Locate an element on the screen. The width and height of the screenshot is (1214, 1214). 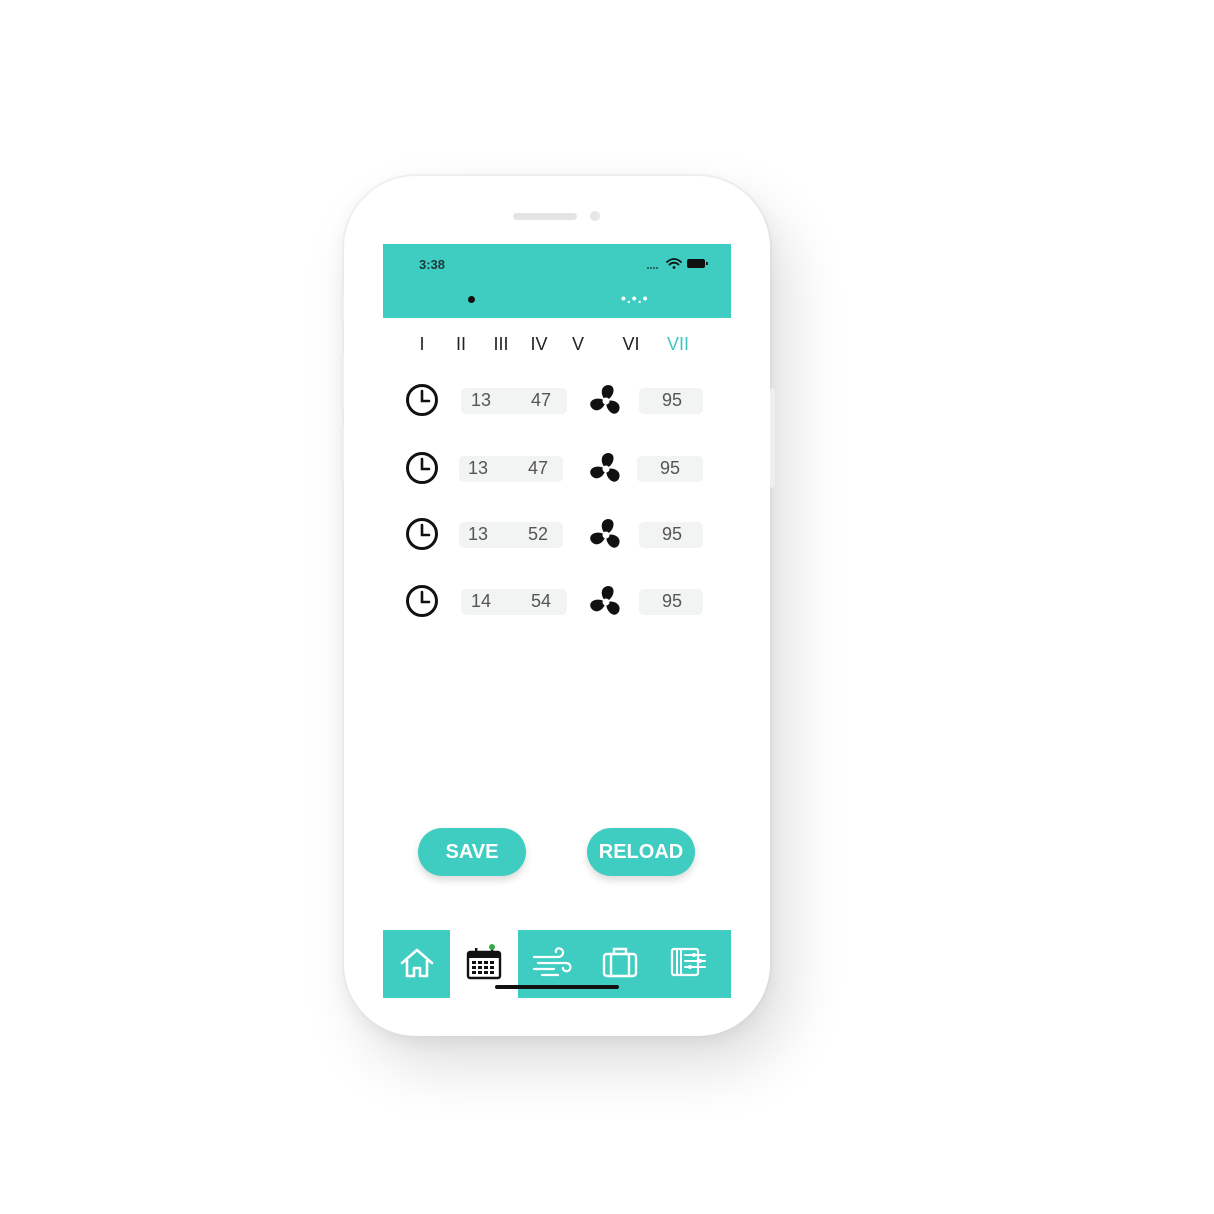
header-bar: 3:38 •.•.• is located at coordinates (557, 281).